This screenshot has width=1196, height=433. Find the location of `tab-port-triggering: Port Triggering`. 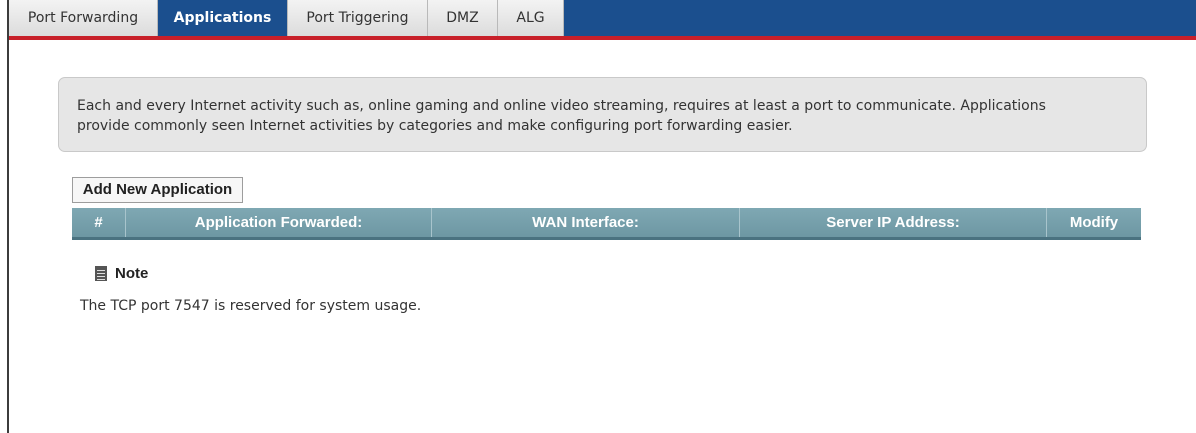

tab-port-triggering: Port Triggering is located at coordinates (358, 18).